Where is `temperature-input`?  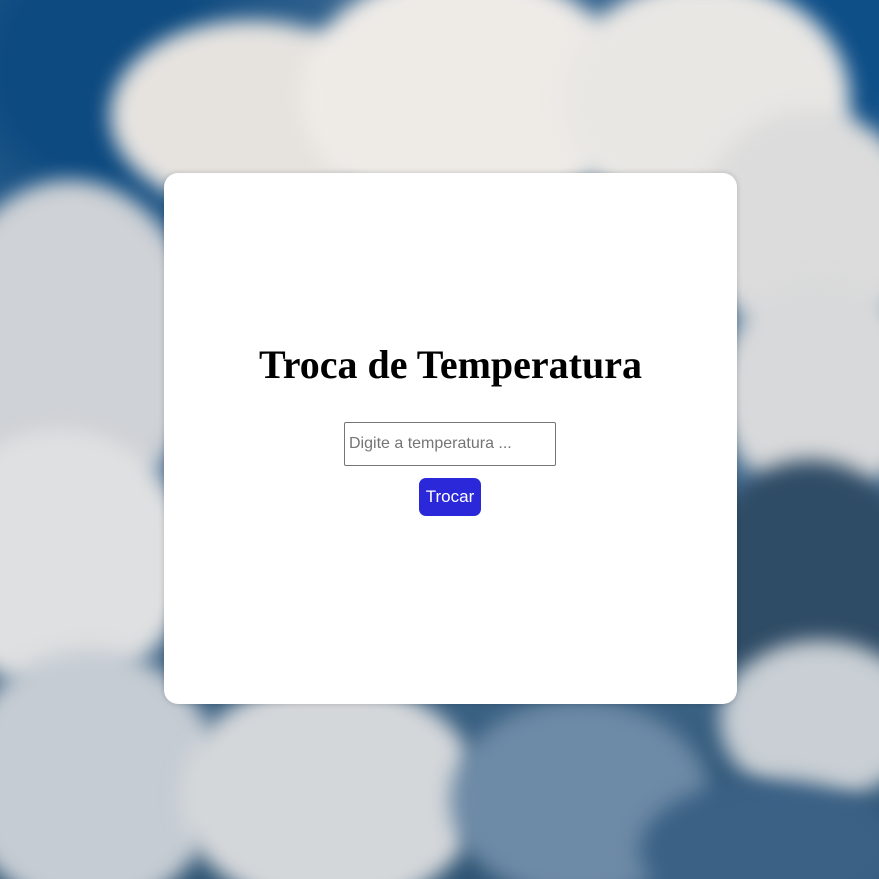 temperature-input is located at coordinates (450, 444).